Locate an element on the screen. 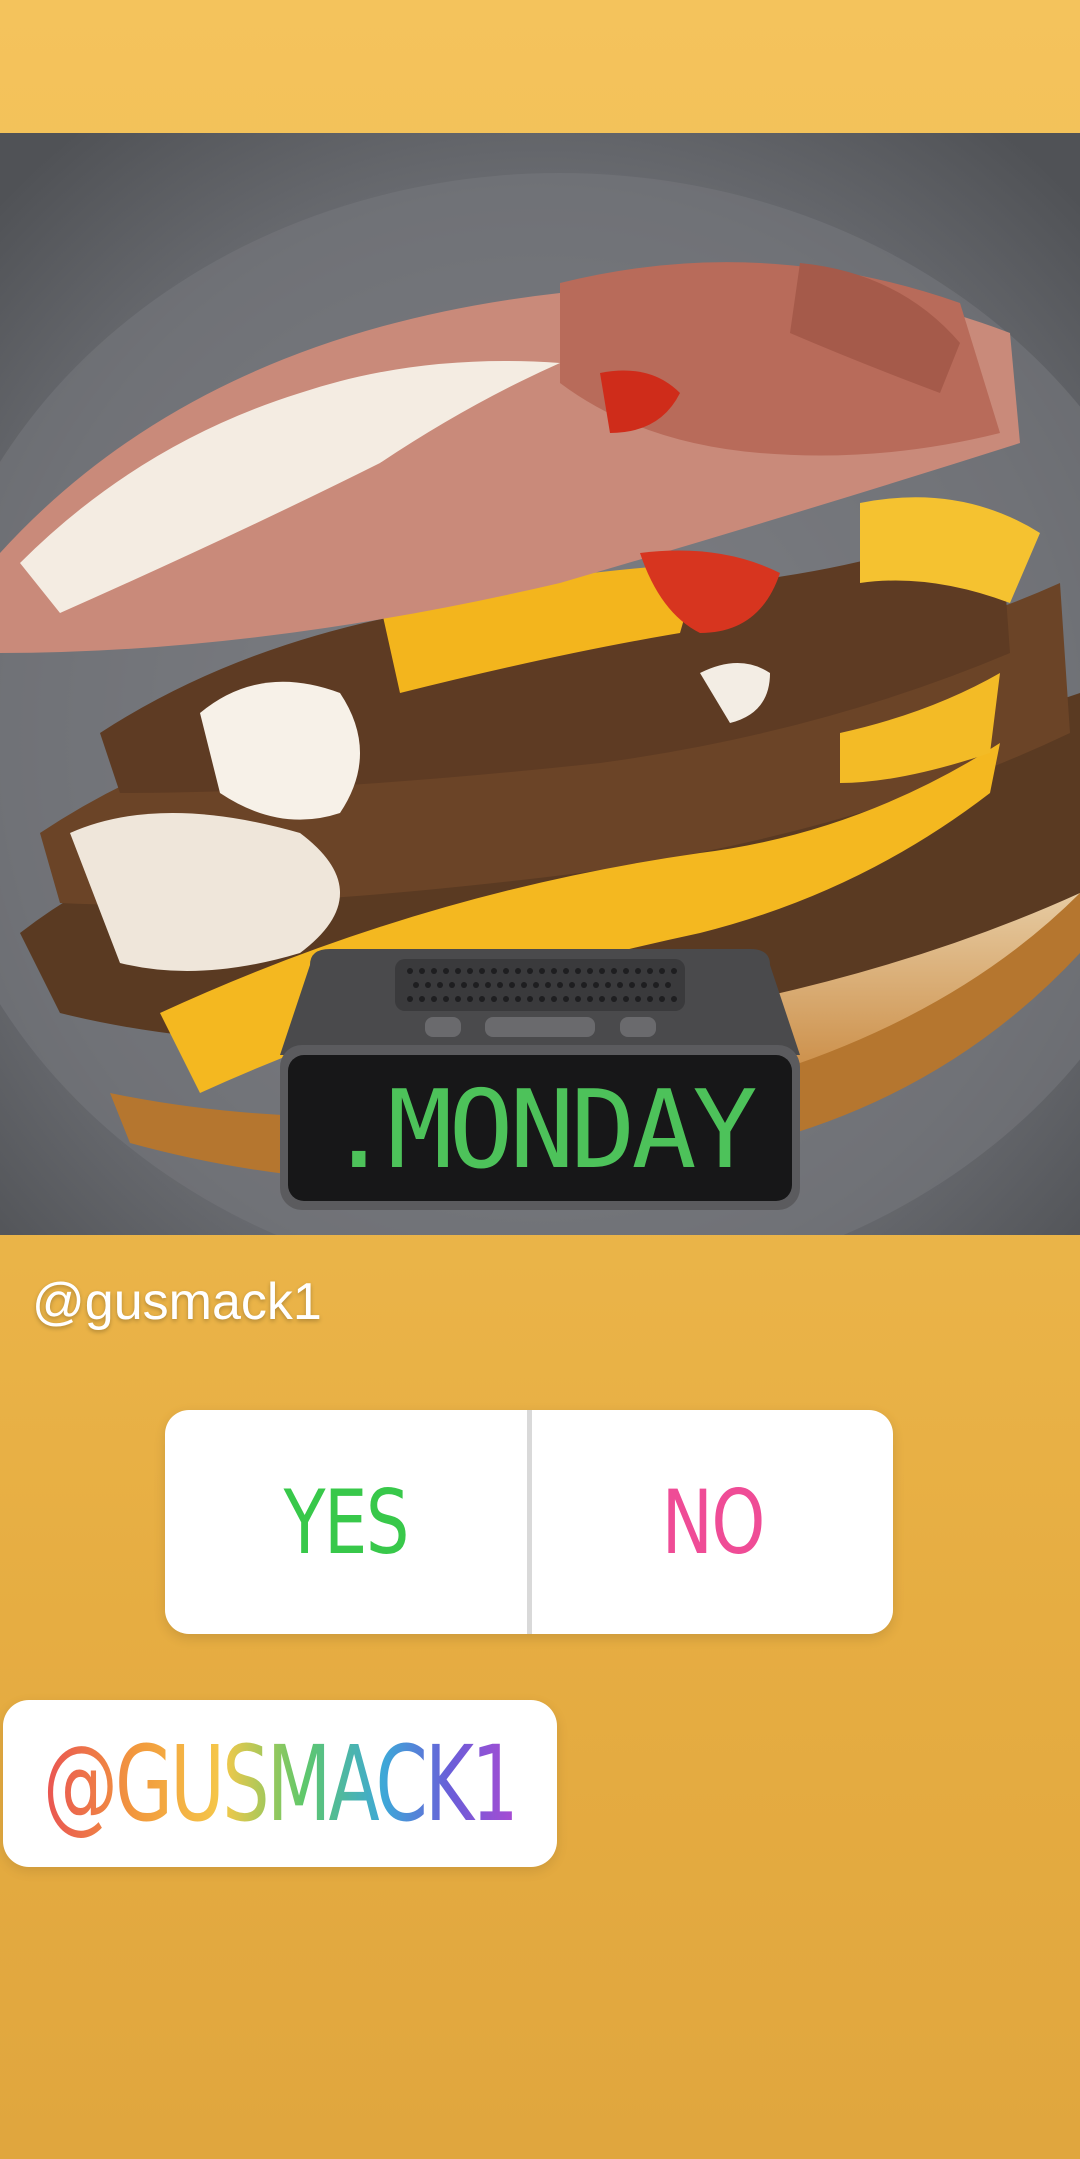 The height and width of the screenshot is (2159, 1080). poll-no-option: NO is located at coordinates (712, 1522).